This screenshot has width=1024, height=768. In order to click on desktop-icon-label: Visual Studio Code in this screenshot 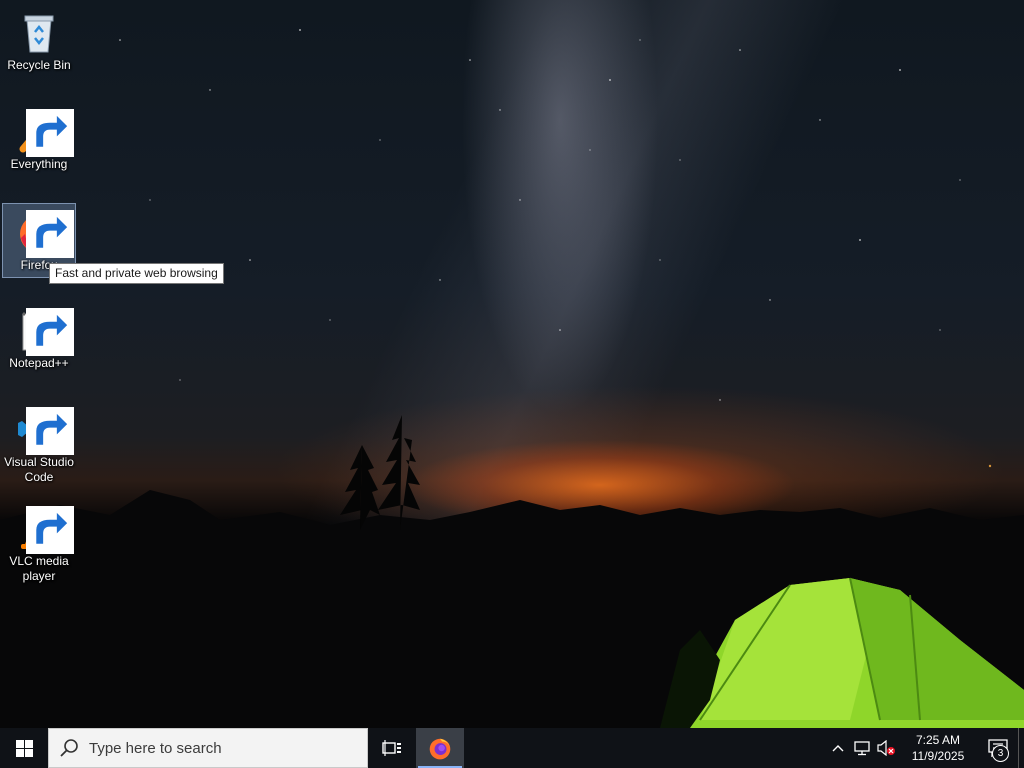, I will do `click(39, 469)`.